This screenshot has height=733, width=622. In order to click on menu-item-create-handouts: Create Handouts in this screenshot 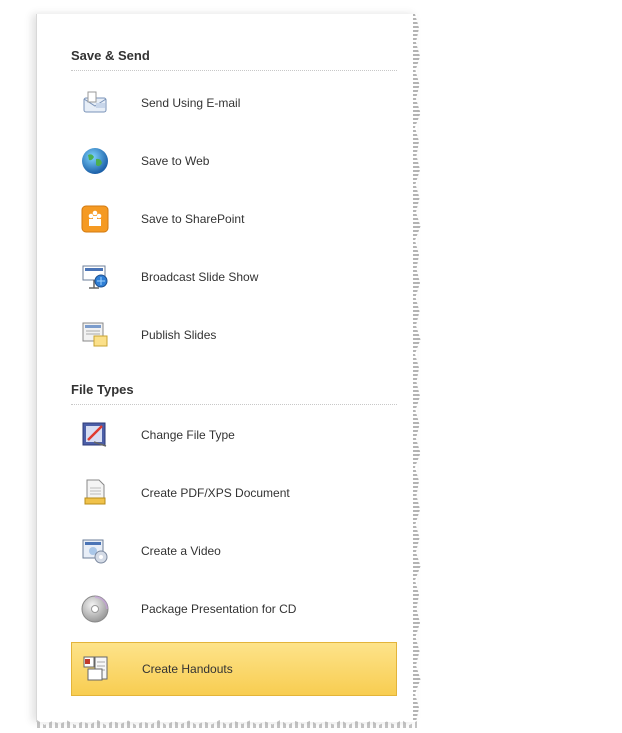, I will do `click(234, 669)`.